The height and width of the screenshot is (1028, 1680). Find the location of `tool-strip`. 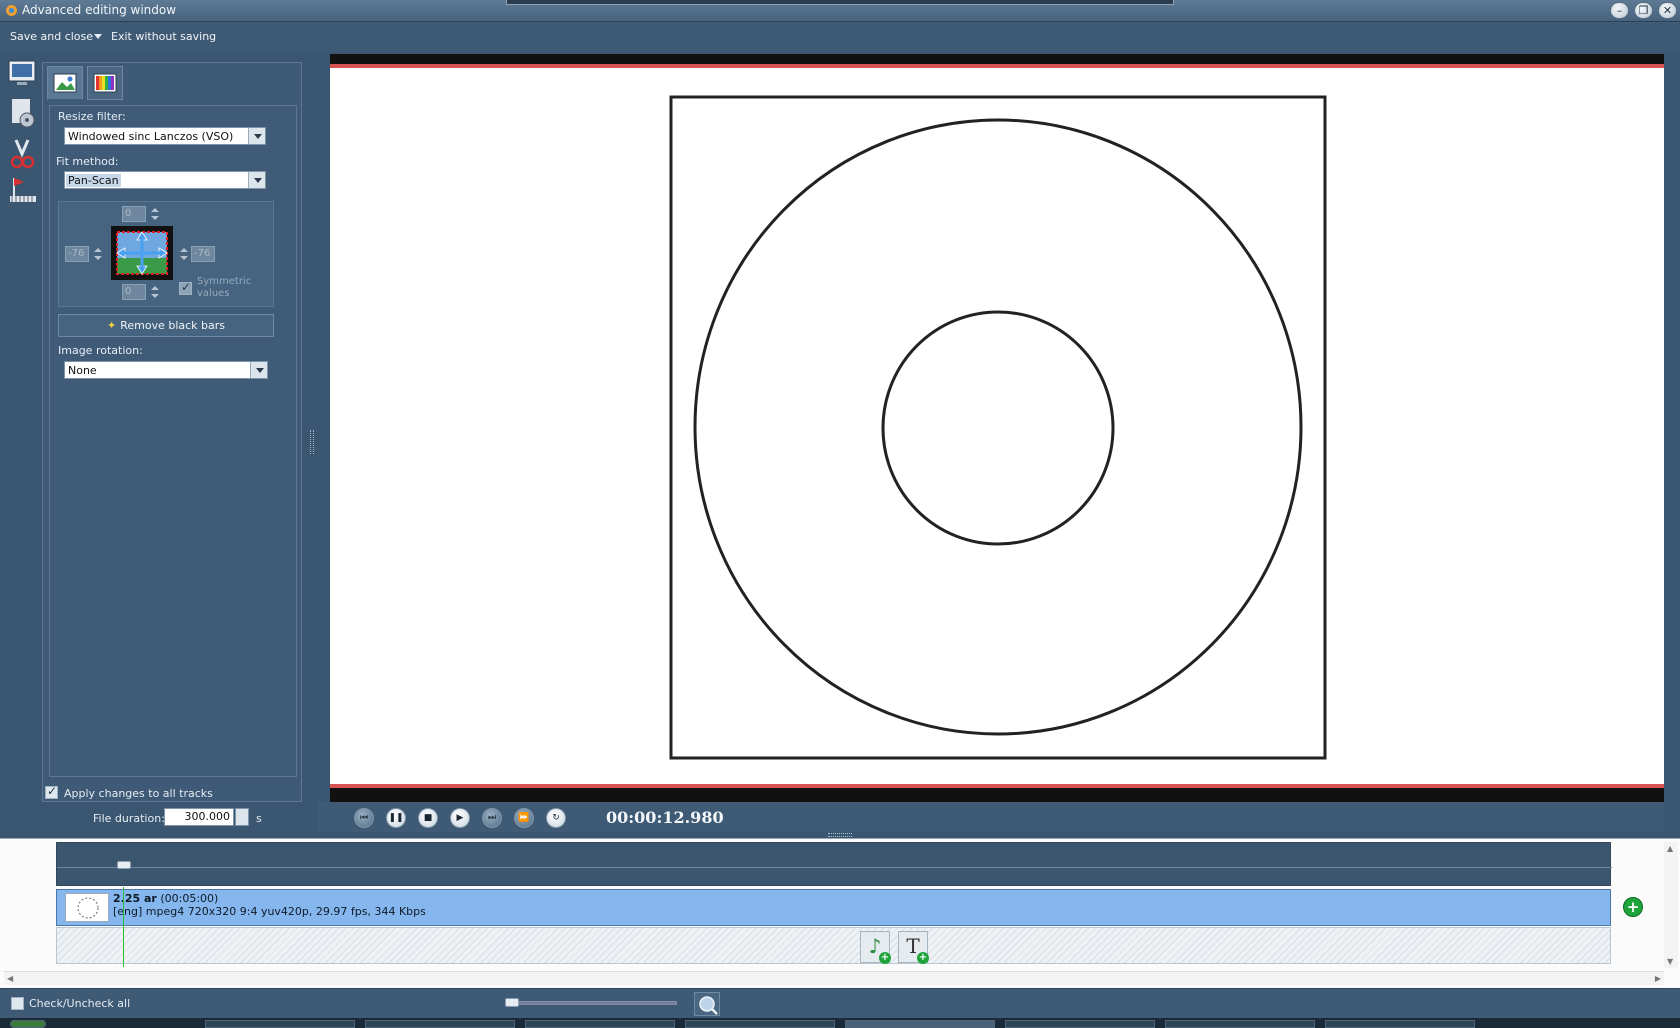

tool-strip is located at coordinates (22, 136).